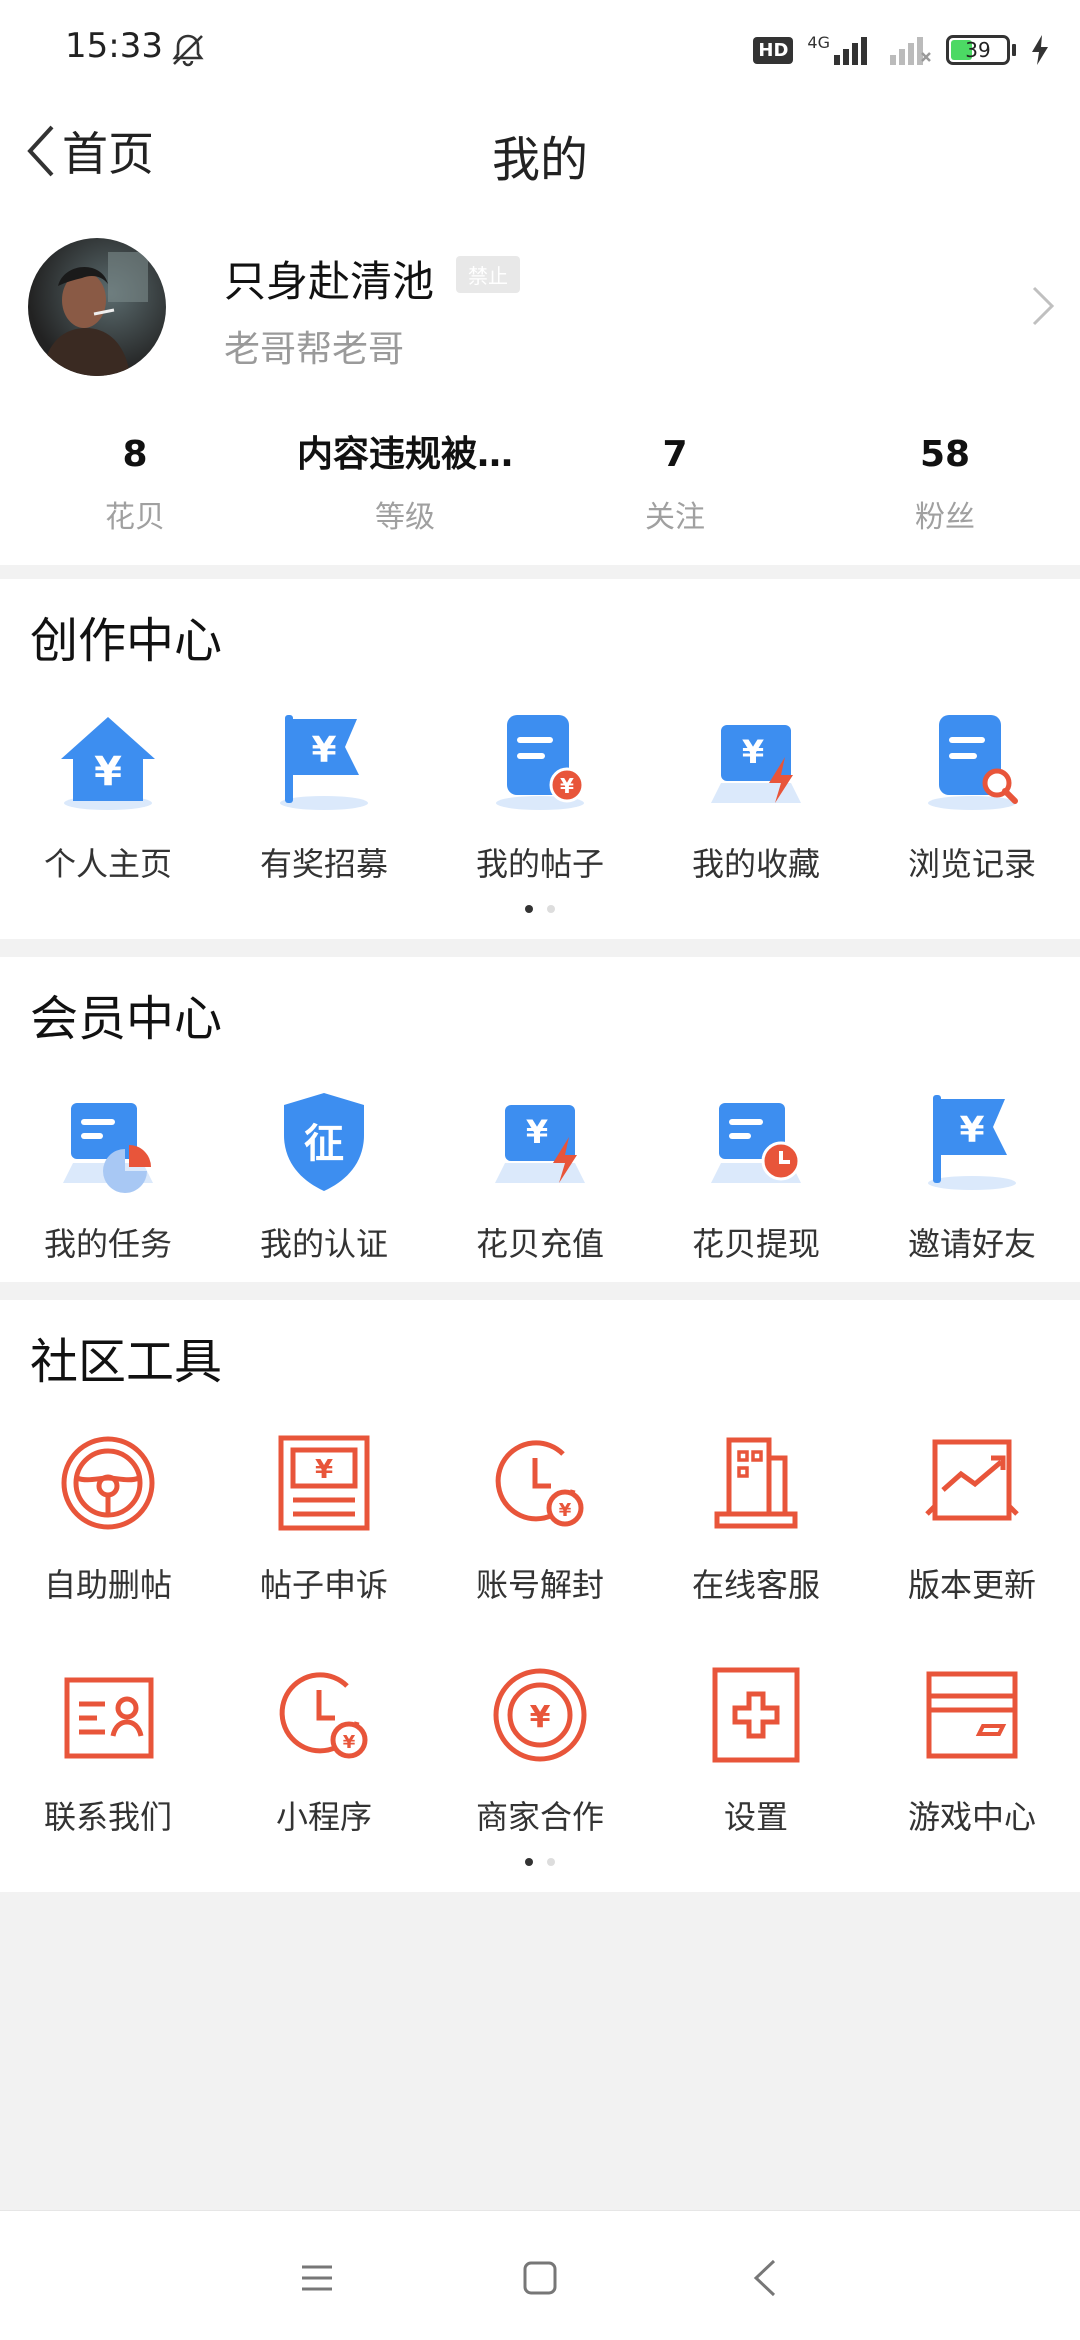 The image size is (1080, 2340). Describe the element at coordinates (324, 1142) in the screenshot. I see `shield-verify-icon: 征` at that location.